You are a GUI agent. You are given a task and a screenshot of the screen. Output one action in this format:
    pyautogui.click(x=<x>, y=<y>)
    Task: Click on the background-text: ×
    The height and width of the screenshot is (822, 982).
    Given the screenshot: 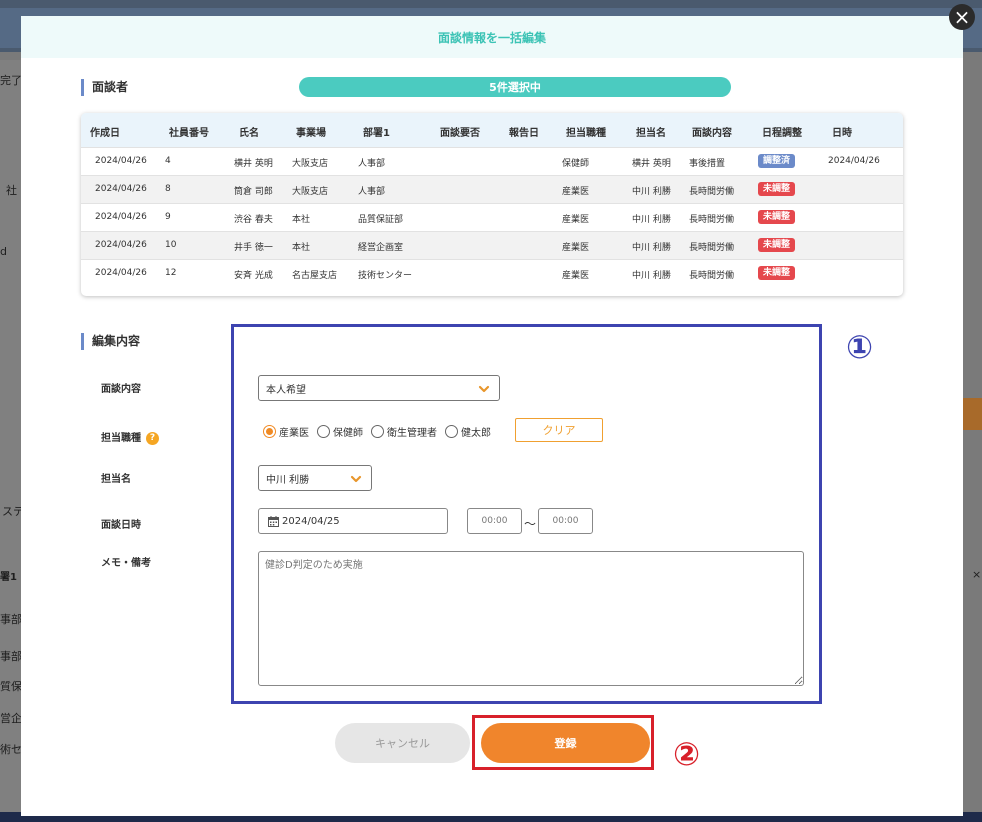 What is the action you would take?
    pyautogui.click(x=977, y=574)
    